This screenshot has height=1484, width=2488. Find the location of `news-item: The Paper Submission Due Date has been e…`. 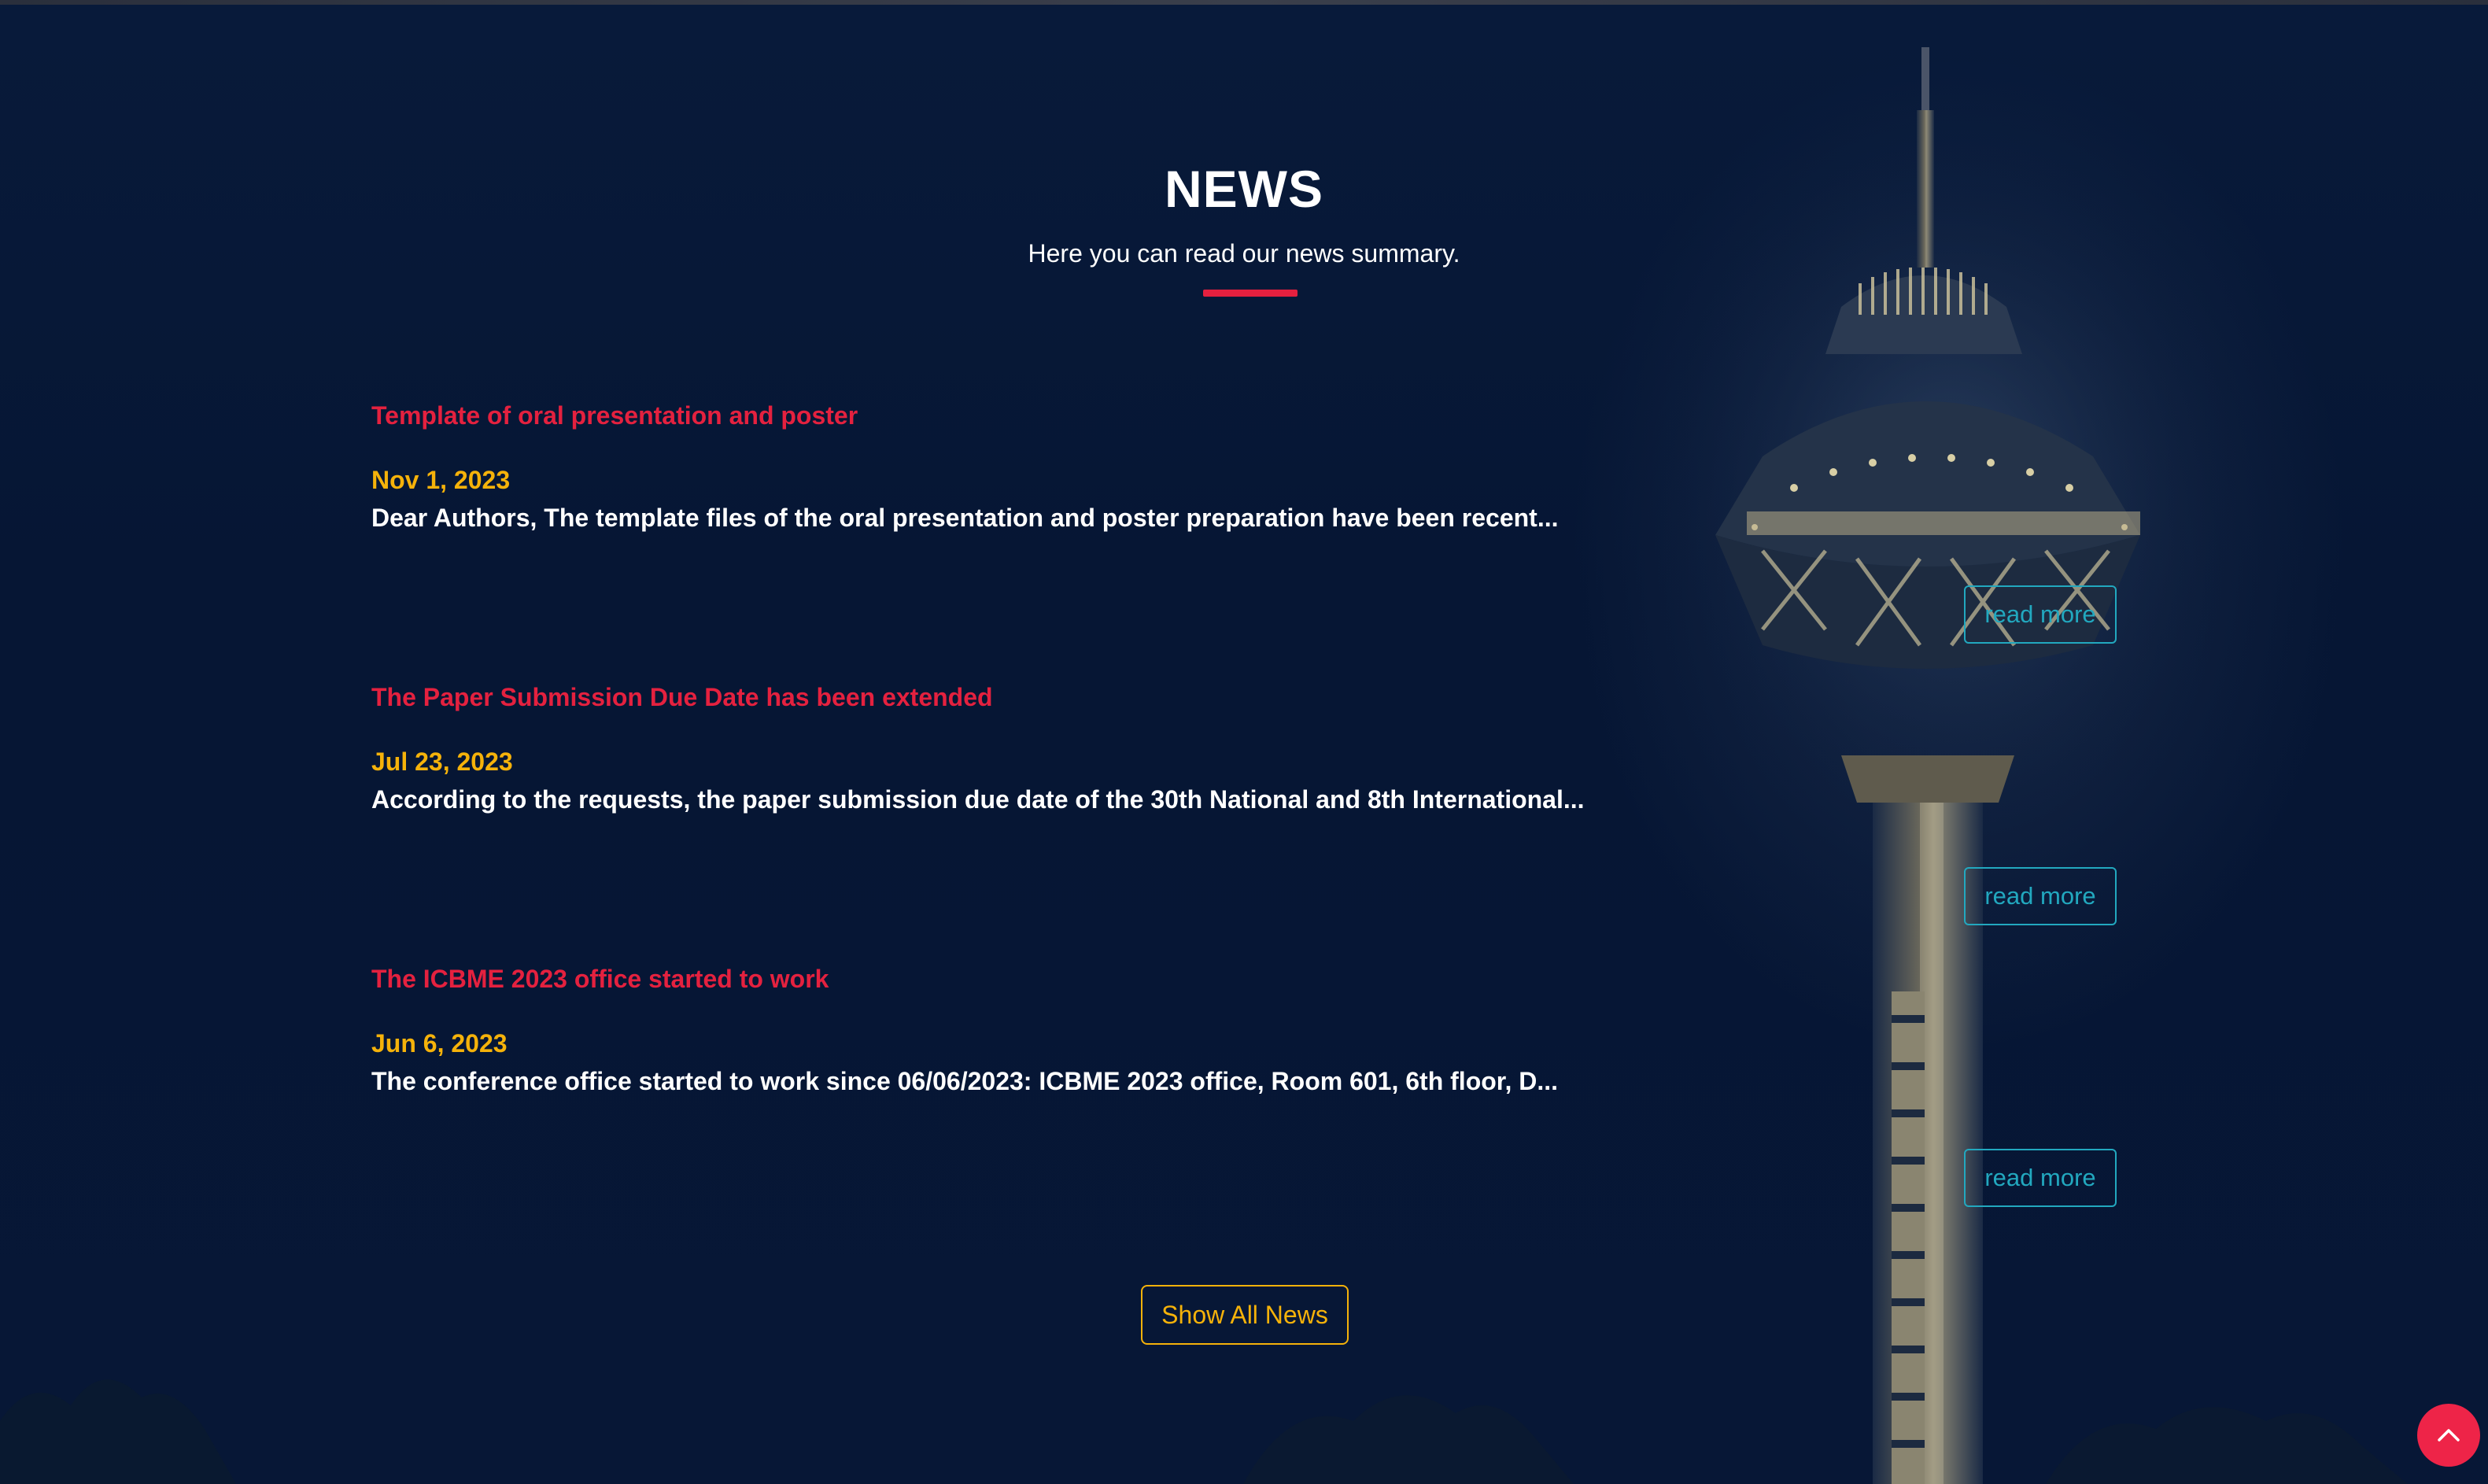

news-item: The Paper Submission Due Date has been e… is located at coordinates (1244, 748).